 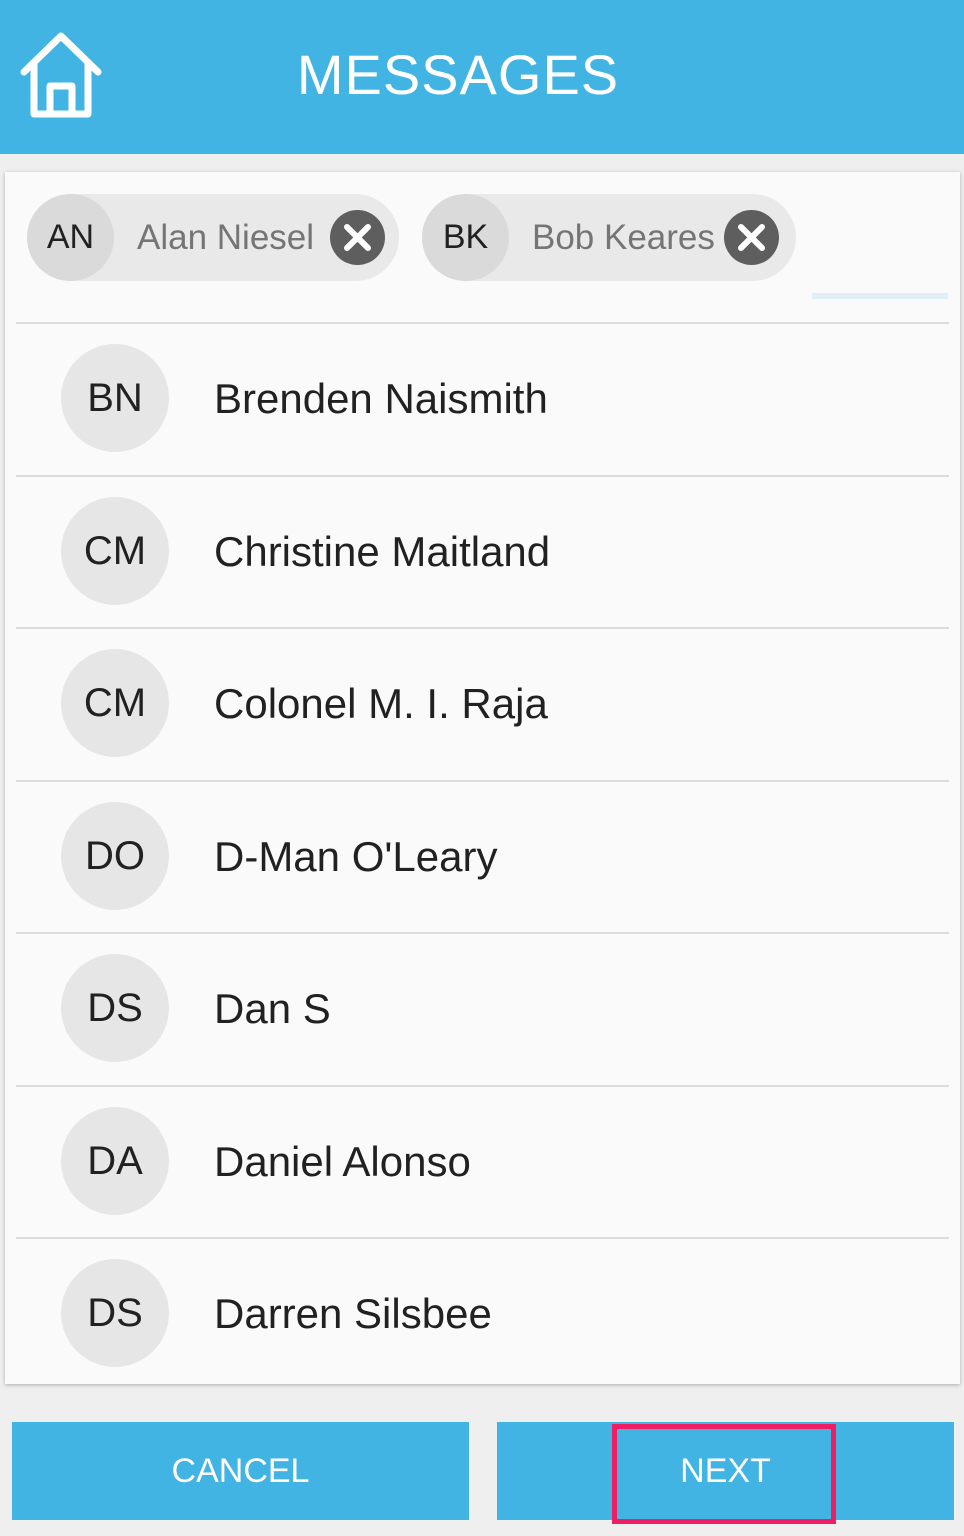 What do you see at coordinates (381, 703) in the screenshot?
I see `contact-name: Colonel M. I. Raja` at bounding box center [381, 703].